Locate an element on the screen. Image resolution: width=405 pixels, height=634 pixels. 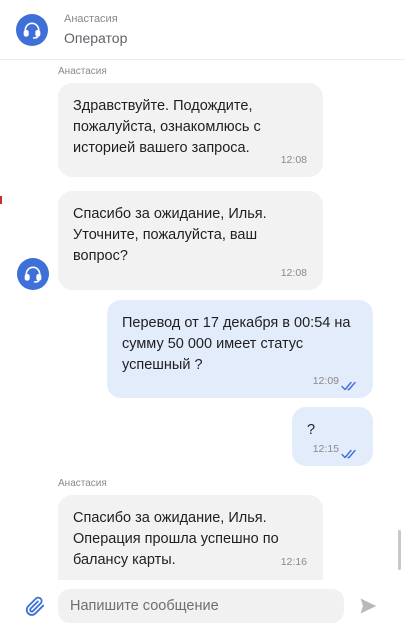
message-time: 12:16 is located at coordinates (293, 562).